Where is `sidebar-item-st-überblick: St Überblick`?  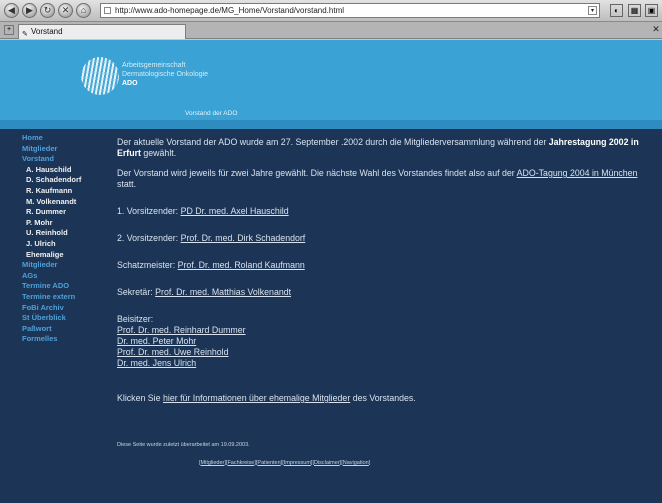 sidebar-item-st-überblick: St Überblick is located at coordinates (67, 318).